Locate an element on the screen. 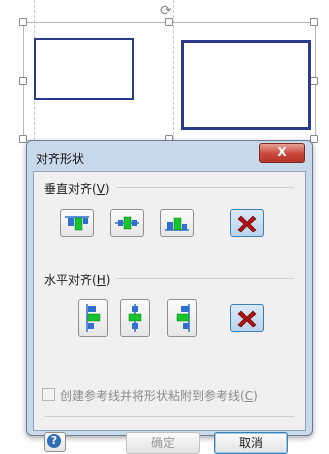  no-vertical-align-button is located at coordinates (247, 223).